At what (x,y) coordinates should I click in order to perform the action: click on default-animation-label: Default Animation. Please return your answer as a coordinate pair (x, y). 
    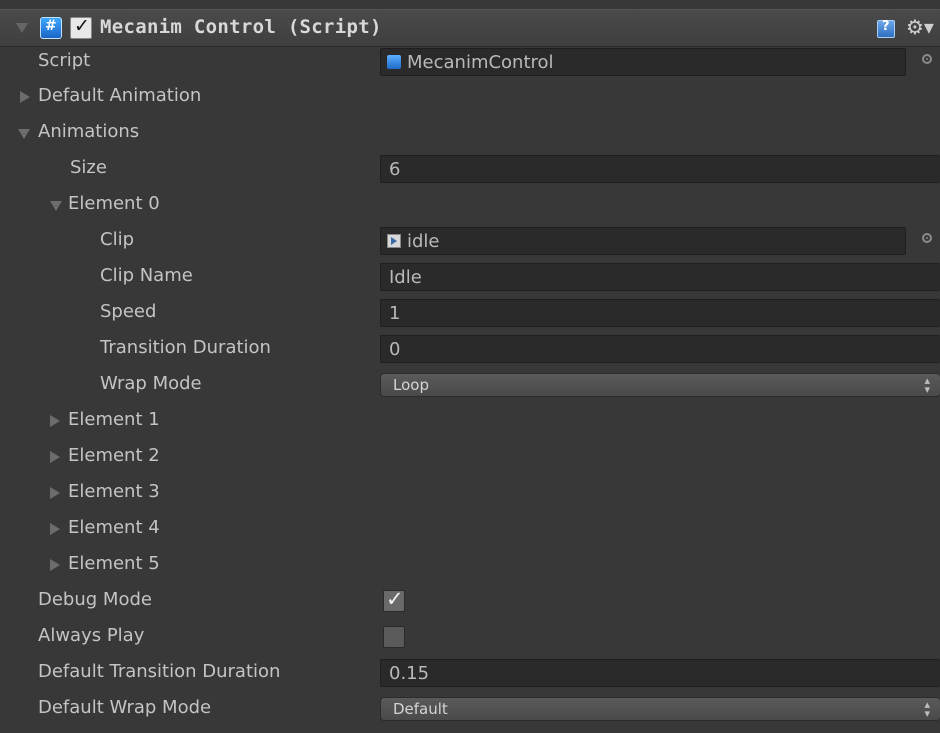
    Looking at the image, I should click on (120, 95).